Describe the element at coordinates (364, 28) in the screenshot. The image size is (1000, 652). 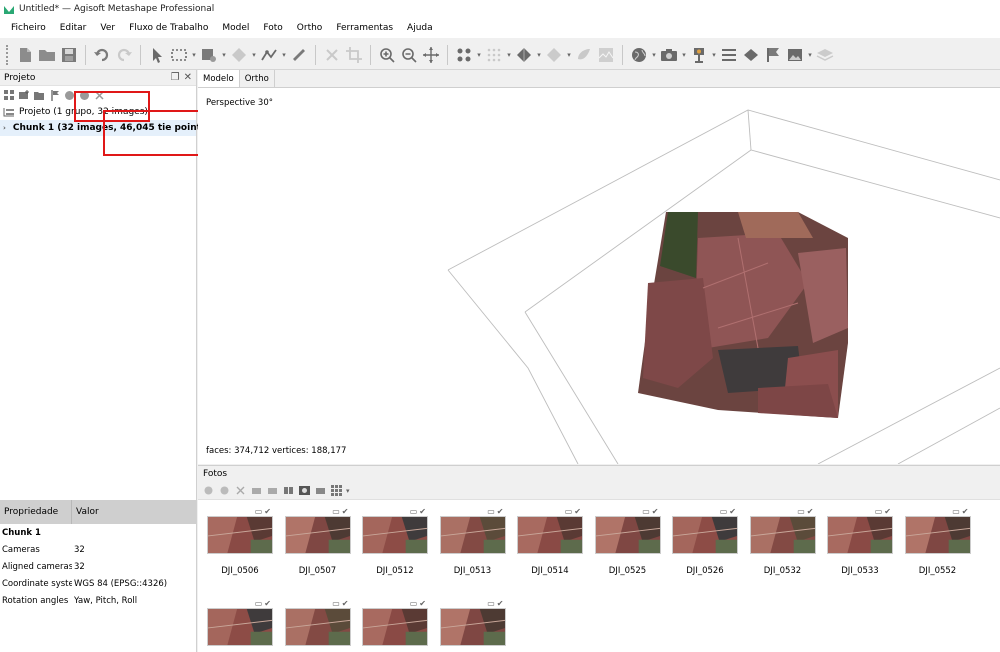
I see `menu-ferramentas: Ferramentas` at that location.